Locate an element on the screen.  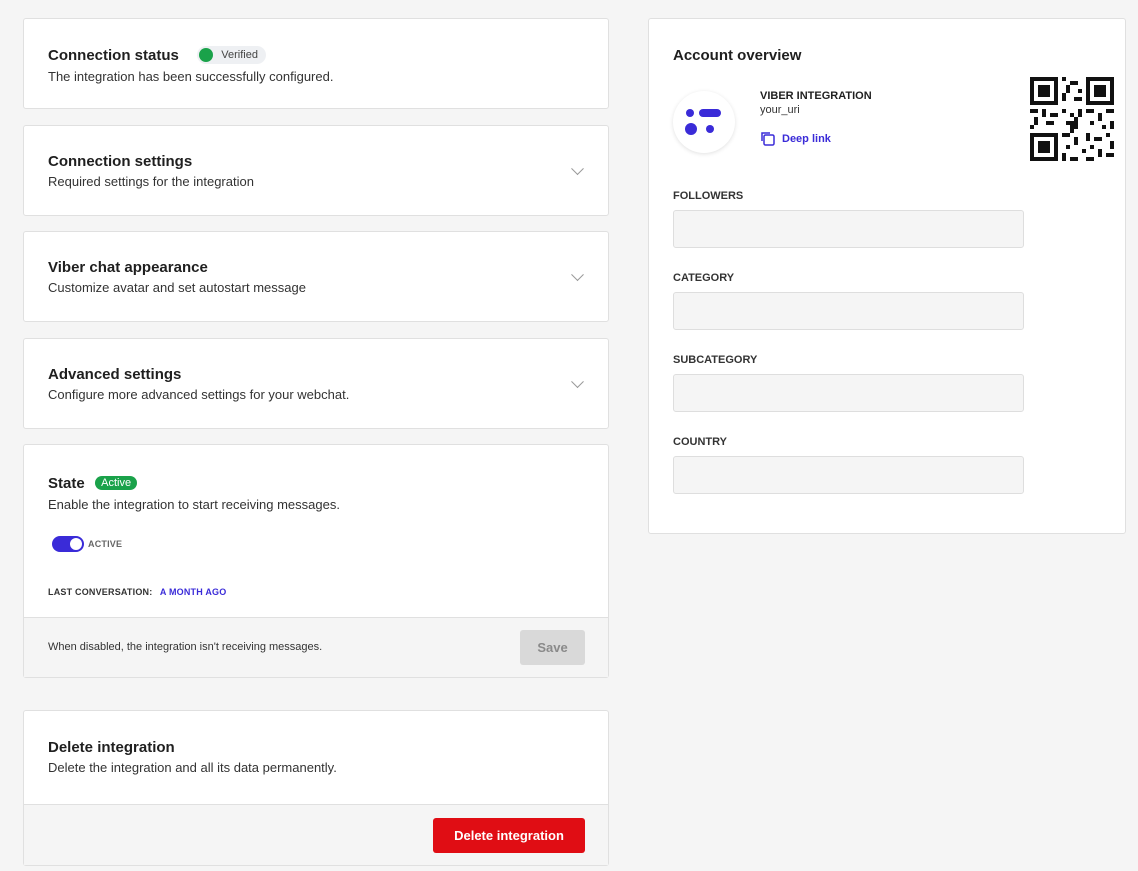
account-name: VIBER INTEGRATION is located at coordinates (816, 96).